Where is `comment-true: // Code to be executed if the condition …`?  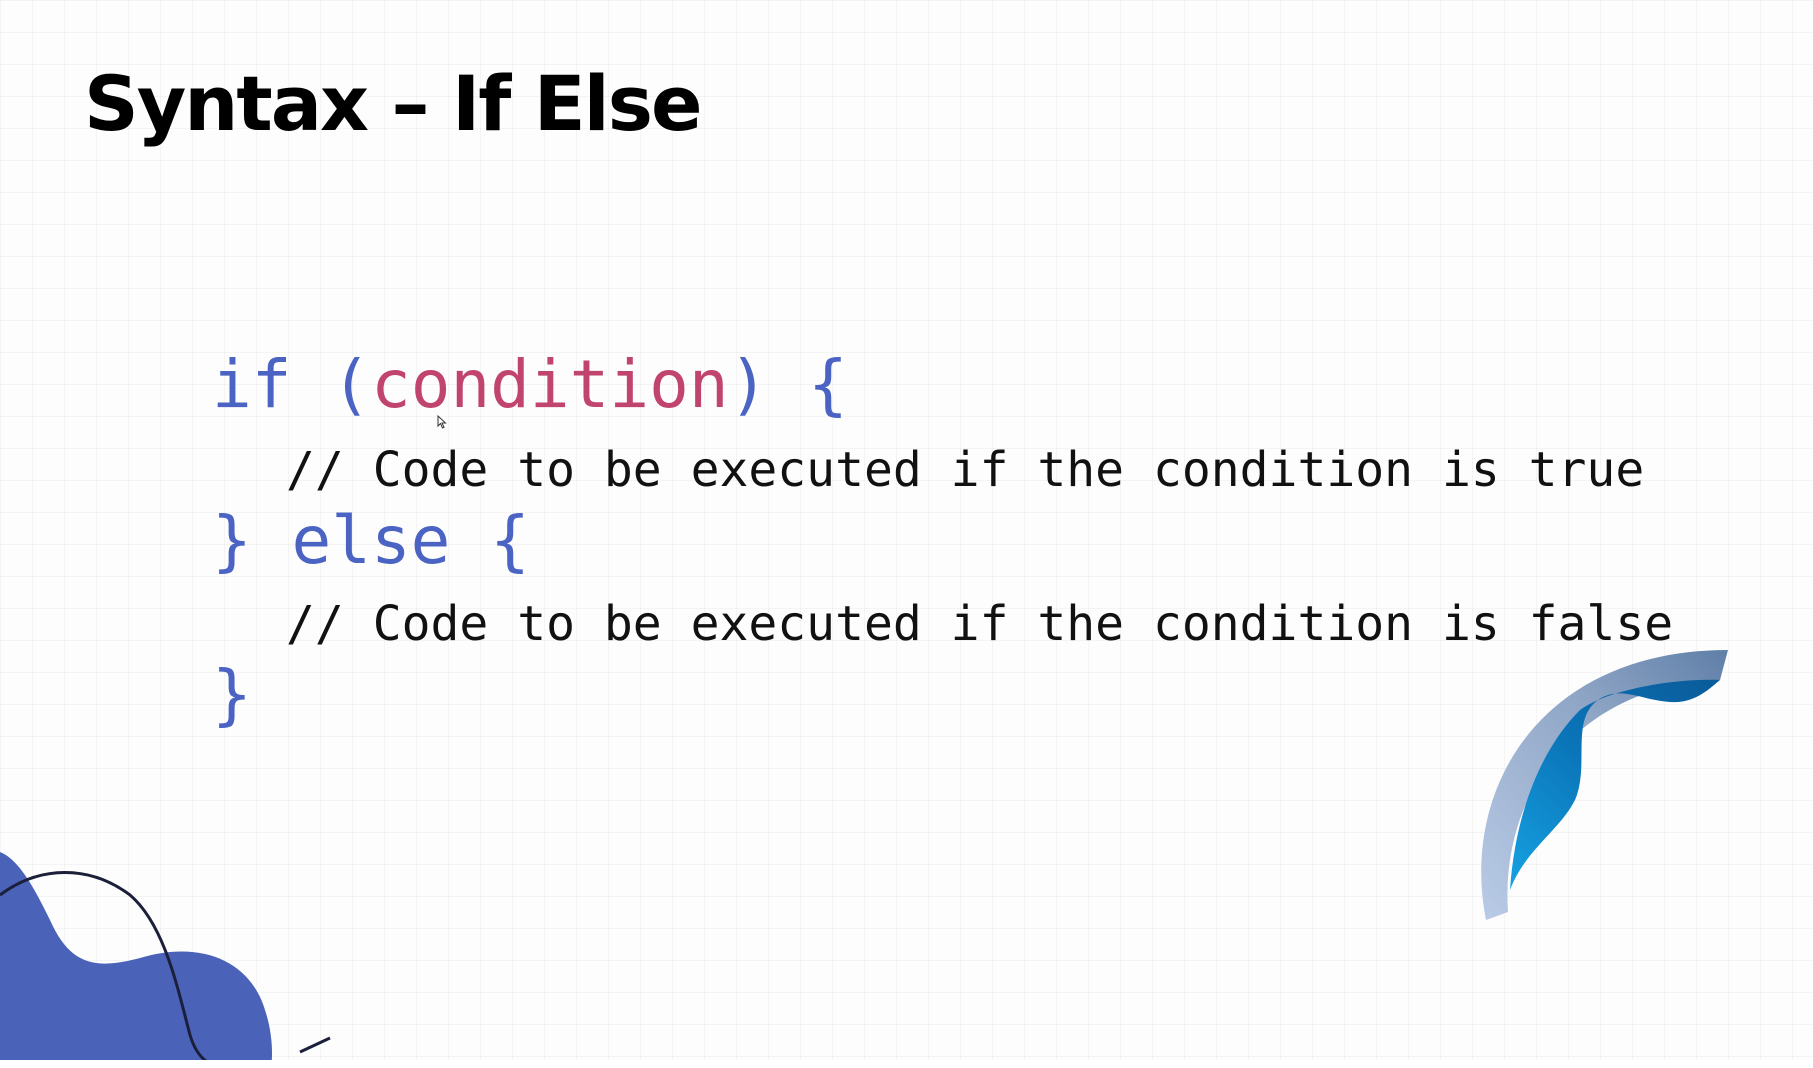
comment-true: // Code to be executed if the condition … is located at coordinates (965, 470).